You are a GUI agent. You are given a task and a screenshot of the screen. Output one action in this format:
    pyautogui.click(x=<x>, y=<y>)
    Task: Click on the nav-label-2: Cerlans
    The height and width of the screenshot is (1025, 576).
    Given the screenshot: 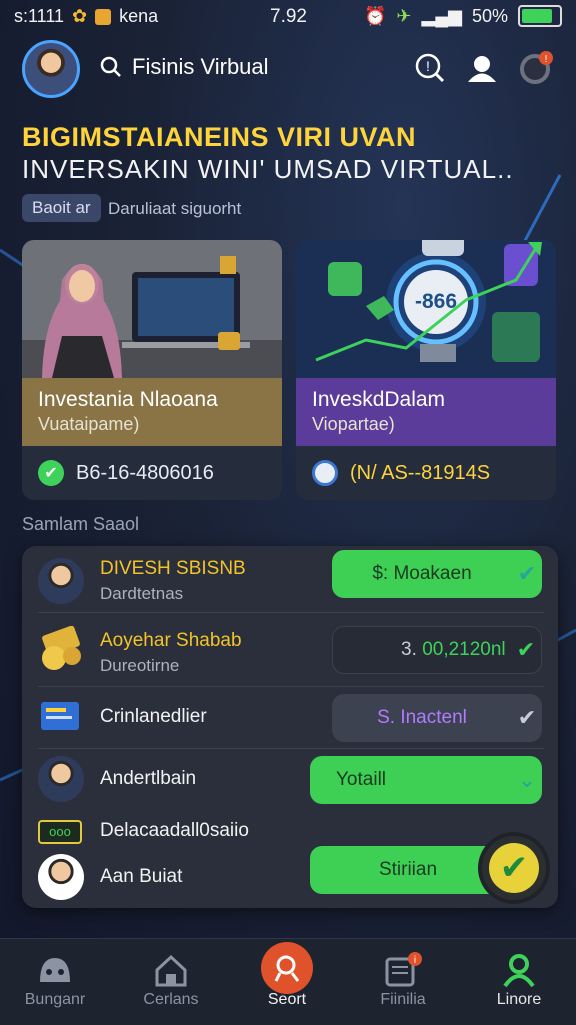 What is the action you would take?
    pyautogui.click(x=171, y=999)
    